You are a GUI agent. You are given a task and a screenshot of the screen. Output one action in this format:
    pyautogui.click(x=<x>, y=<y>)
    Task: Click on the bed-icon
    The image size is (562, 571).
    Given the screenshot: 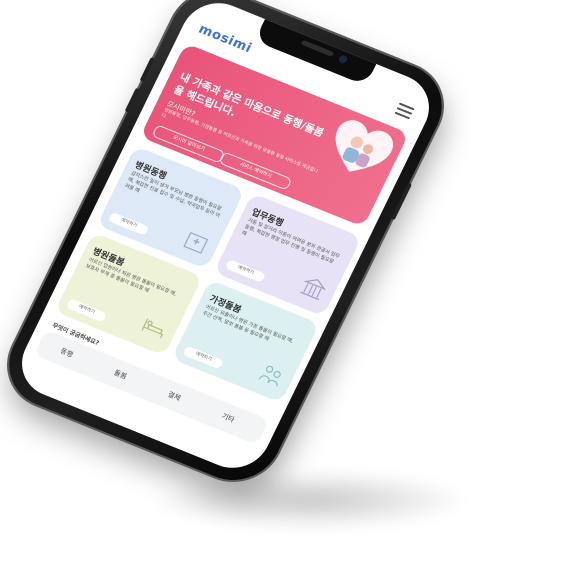 What is the action you would take?
    pyautogui.click(x=152, y=328)
    